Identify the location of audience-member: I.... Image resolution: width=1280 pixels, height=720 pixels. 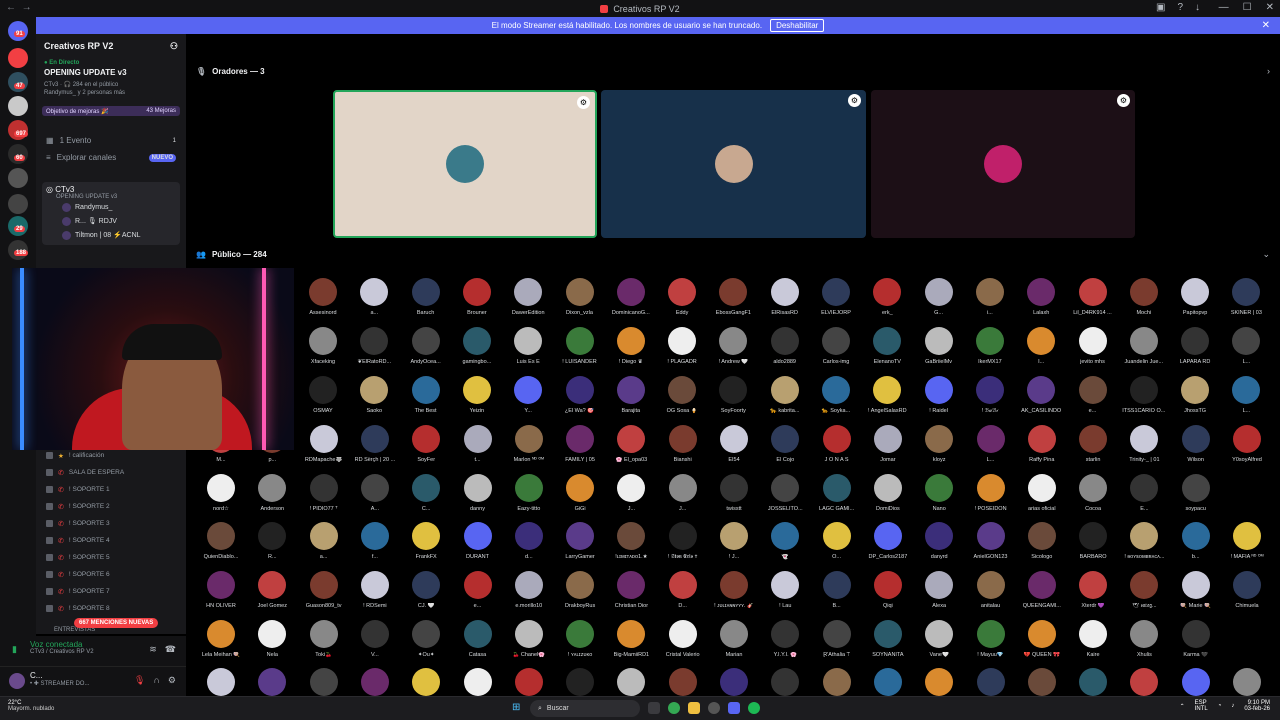
(1041, 346).